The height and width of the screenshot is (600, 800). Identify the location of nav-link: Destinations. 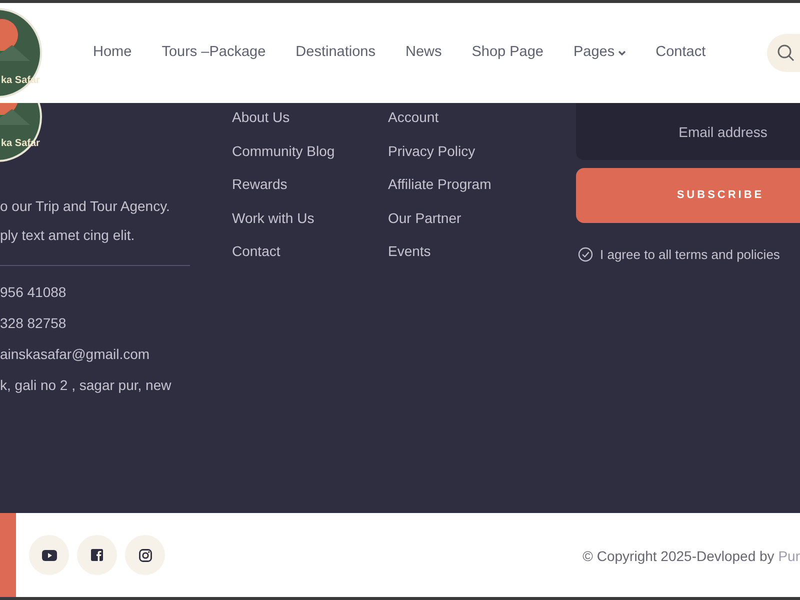
(336, 53).